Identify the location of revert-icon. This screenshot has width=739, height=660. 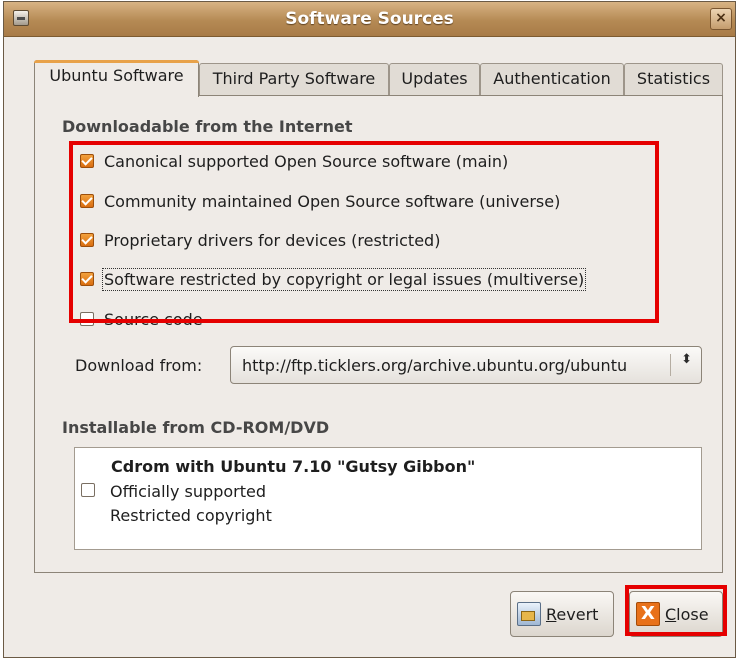
(529, 614).